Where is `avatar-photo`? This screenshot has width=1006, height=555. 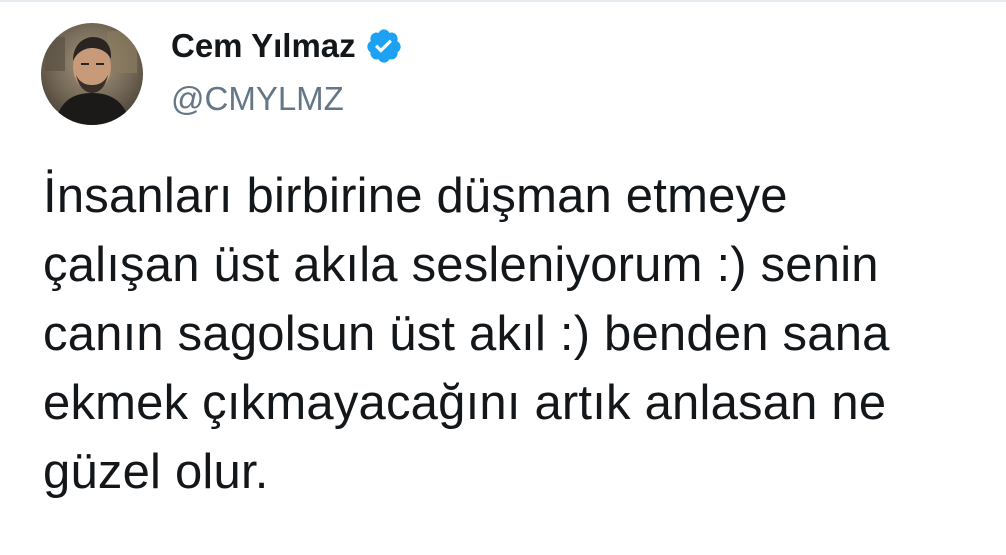 avatar-photo is located at coordinates (92, 74).